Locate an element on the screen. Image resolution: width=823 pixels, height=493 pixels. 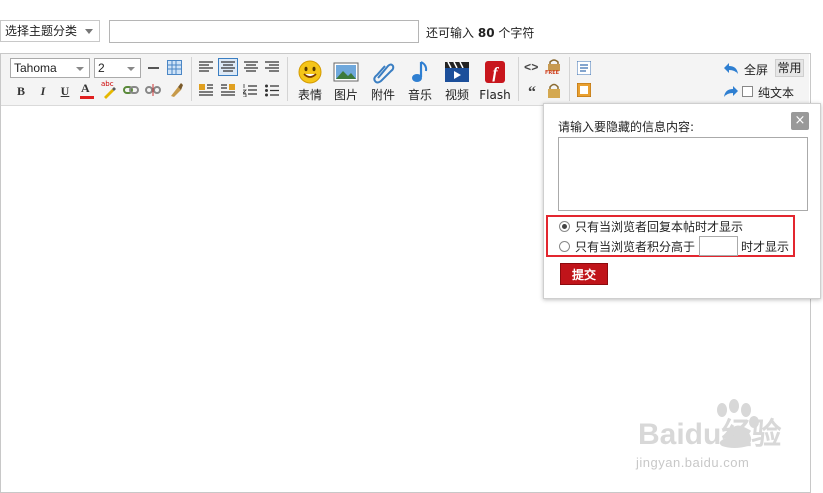
reply-option-label: 只有当浏览者回复本帖时才显示 is located at coordinates (659, 227).